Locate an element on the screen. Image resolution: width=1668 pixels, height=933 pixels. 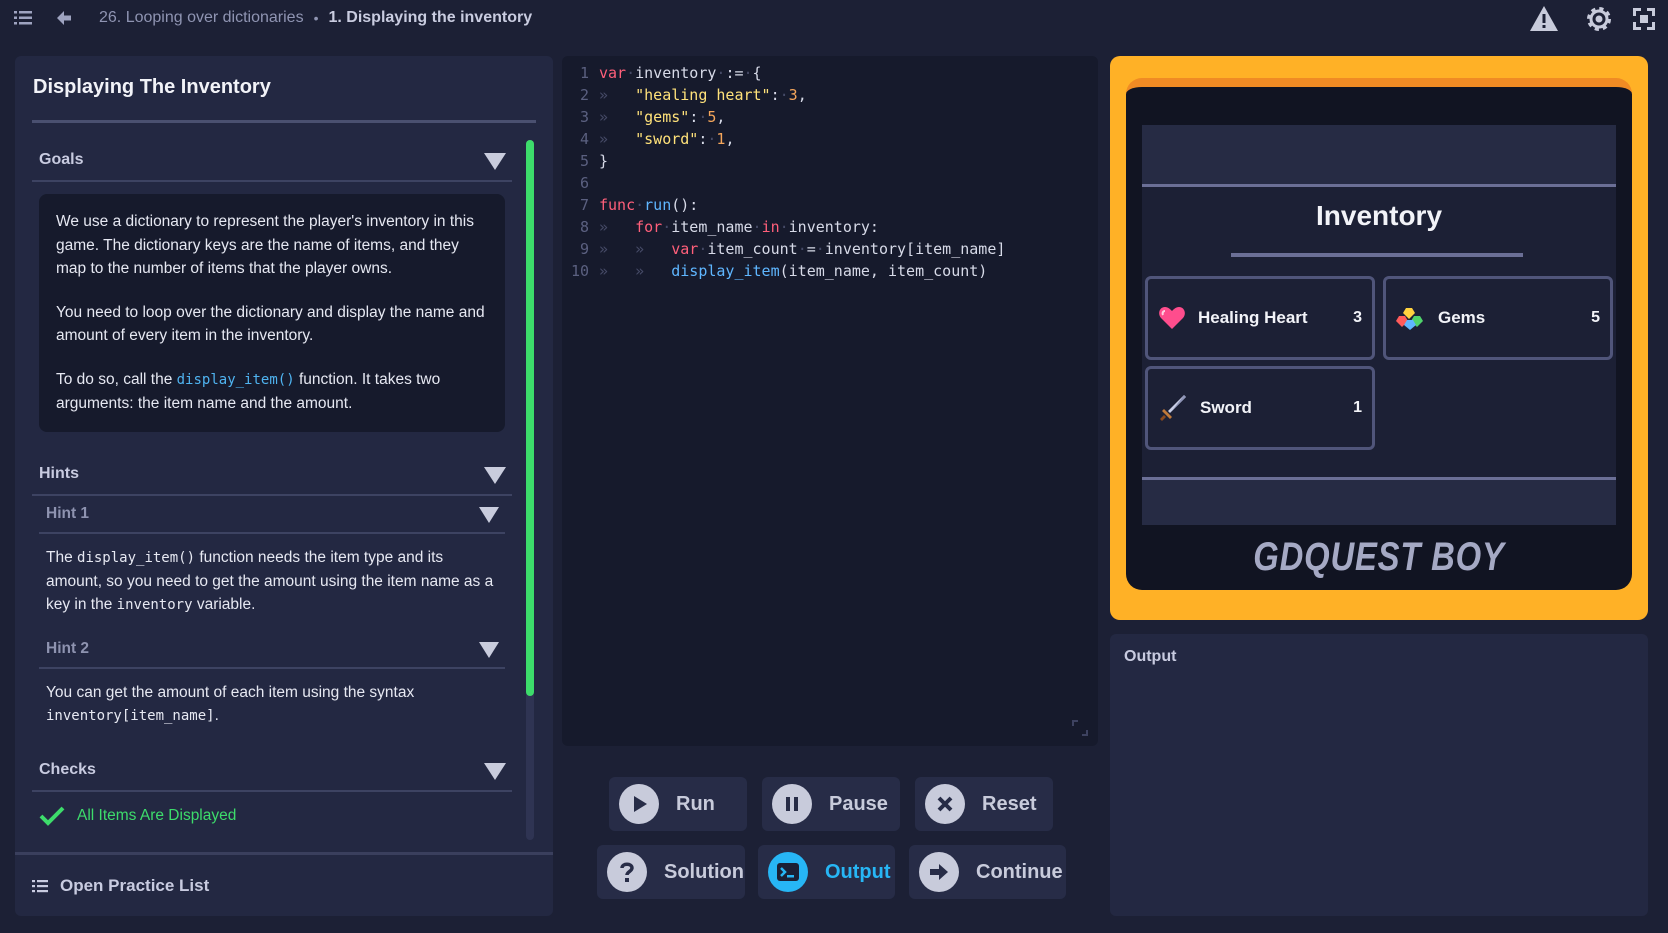
lesson-title: Displaying The Inventory is located at coordinates (152, 87).